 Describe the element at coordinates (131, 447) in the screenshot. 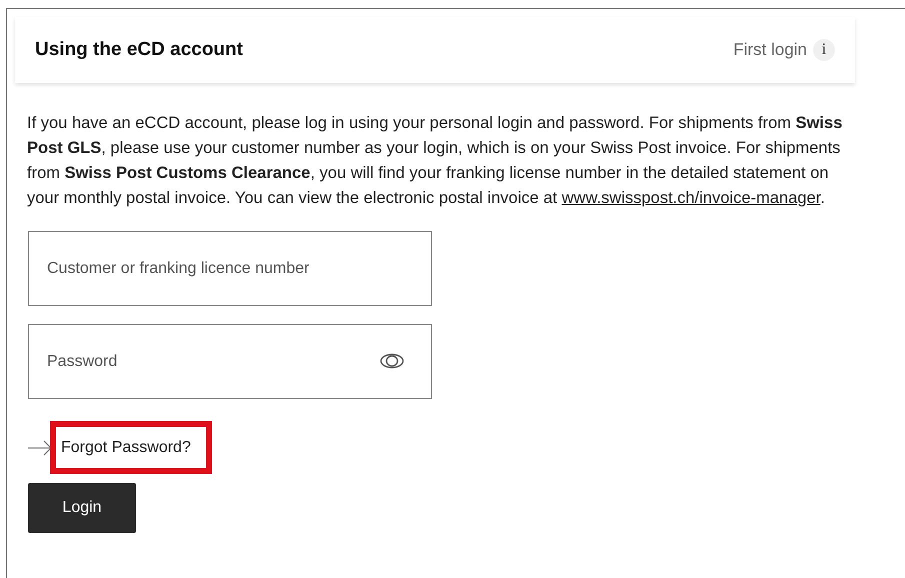

I see `forgot-password-link: Forgot Password?` at that location.